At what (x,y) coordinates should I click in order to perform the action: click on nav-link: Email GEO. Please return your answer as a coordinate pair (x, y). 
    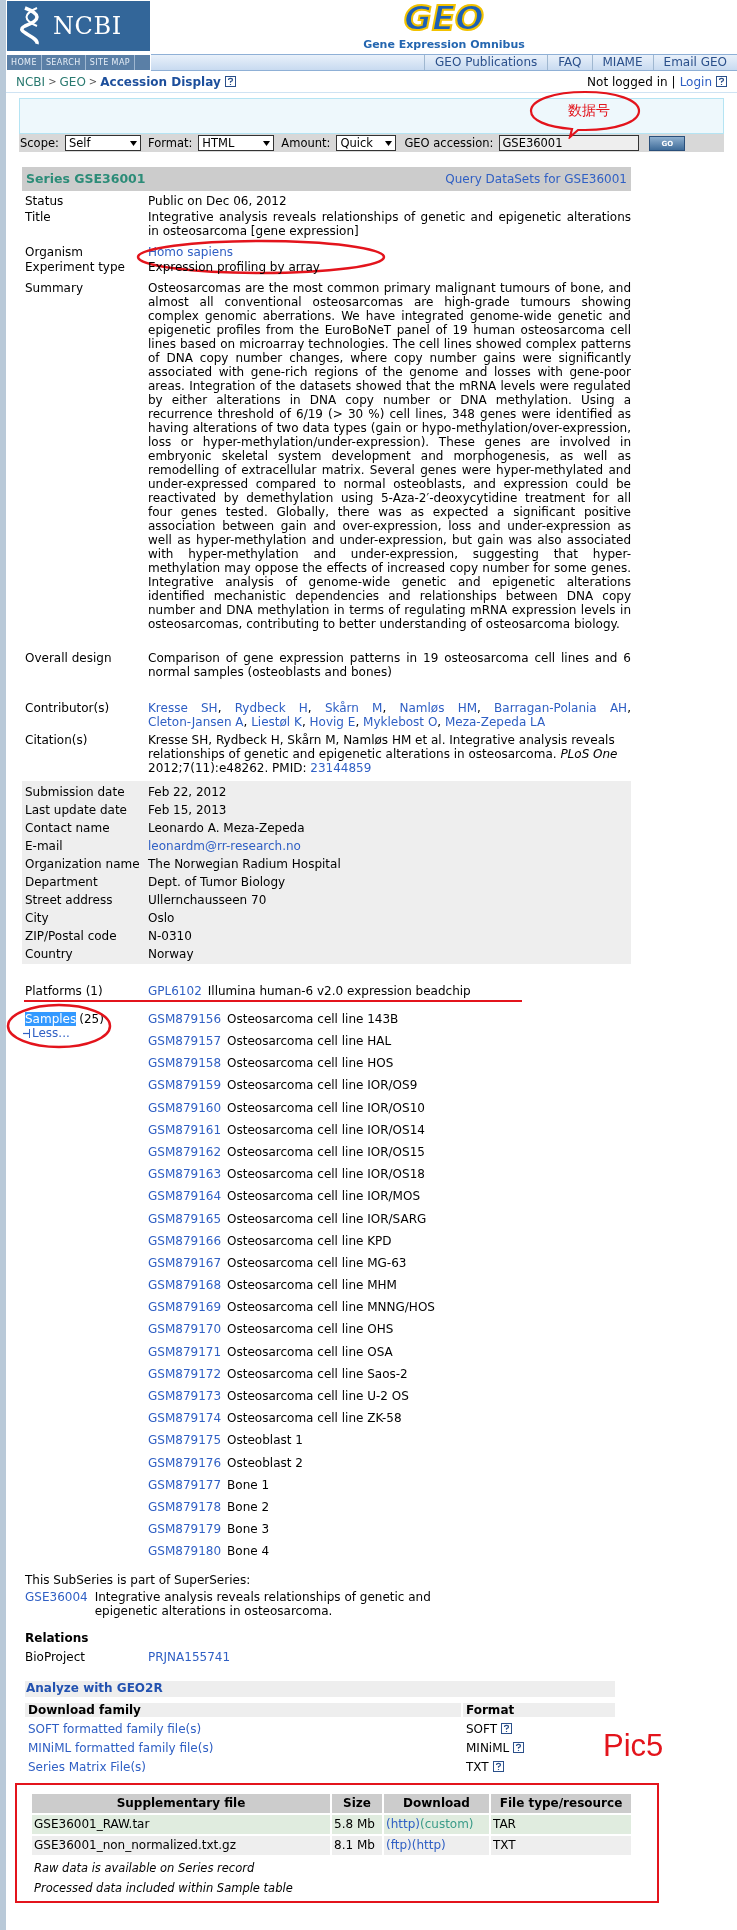
    Looking at the image, I should click on (694, 62).